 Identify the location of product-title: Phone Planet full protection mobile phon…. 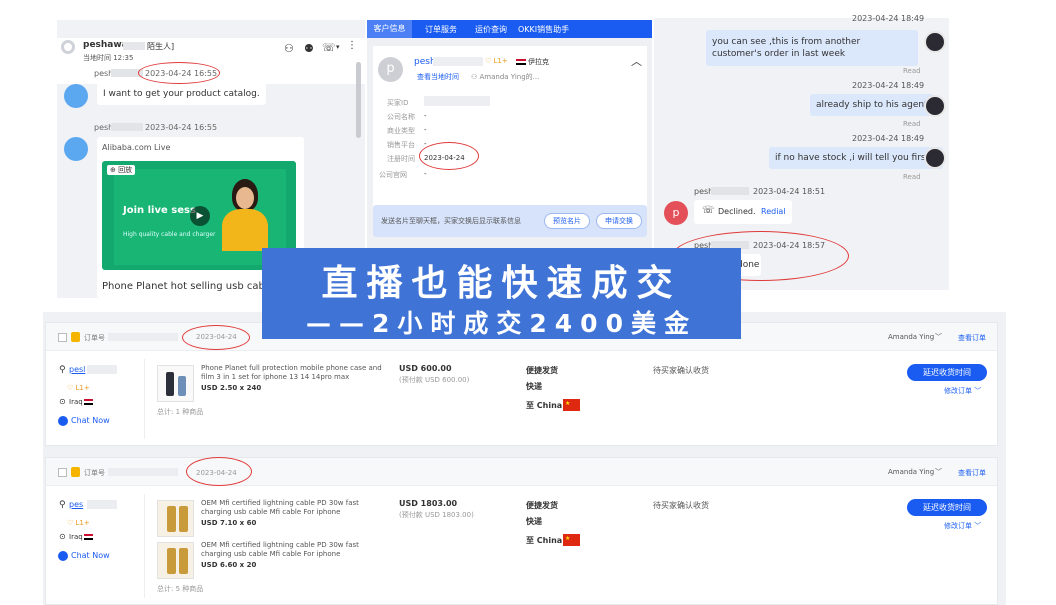
(296, 373).